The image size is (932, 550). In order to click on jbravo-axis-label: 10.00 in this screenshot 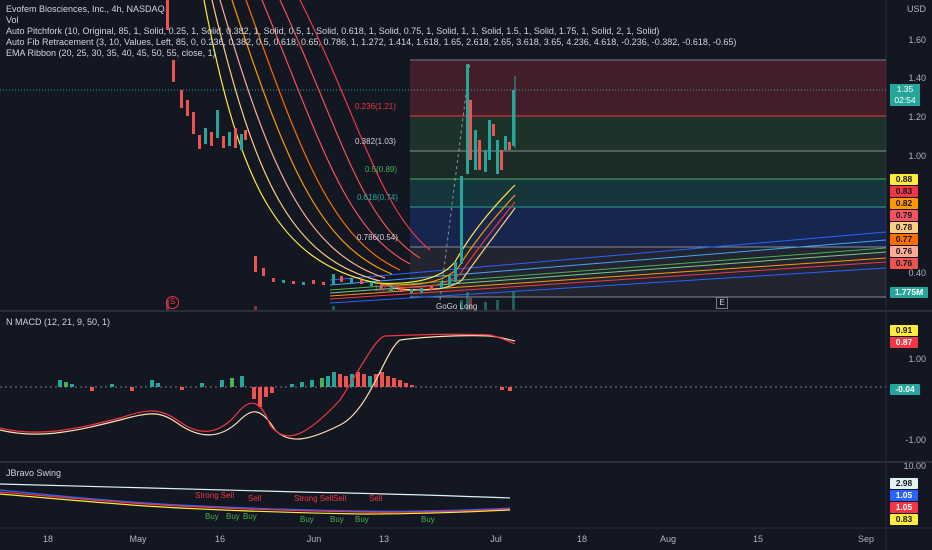, I will do `click(914, 466)`.